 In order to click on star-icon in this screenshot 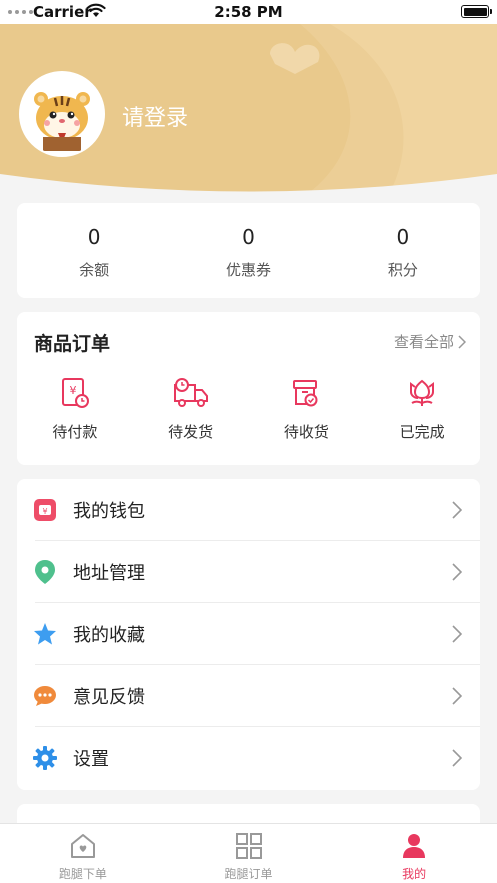, I will do `click(45, 634)`.